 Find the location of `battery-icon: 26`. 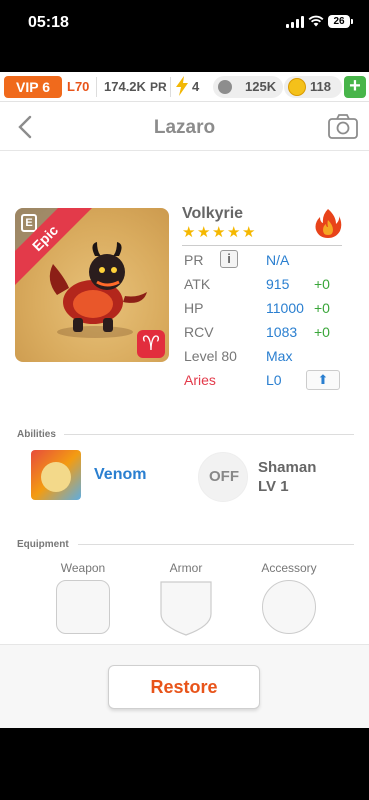

battery-icon: 26 is located at coordinates (340, 21).